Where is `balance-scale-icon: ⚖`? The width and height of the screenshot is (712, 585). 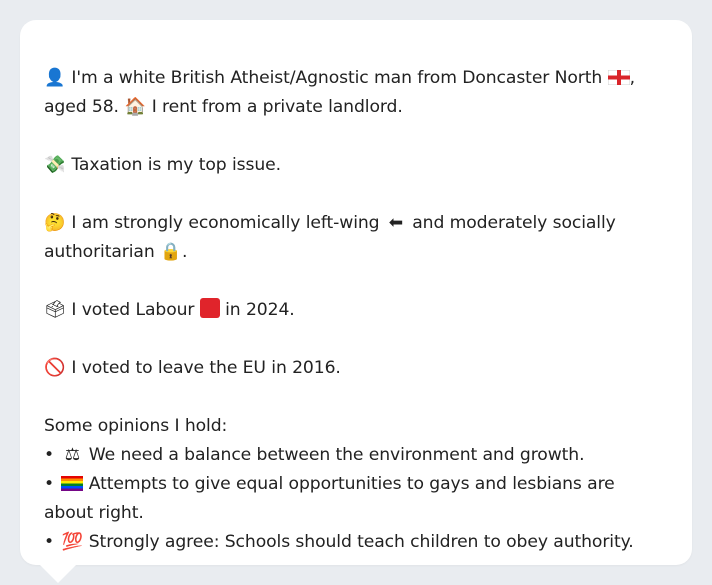 balance-scale-icon: ⚖ is located at coordinates (72, 455).